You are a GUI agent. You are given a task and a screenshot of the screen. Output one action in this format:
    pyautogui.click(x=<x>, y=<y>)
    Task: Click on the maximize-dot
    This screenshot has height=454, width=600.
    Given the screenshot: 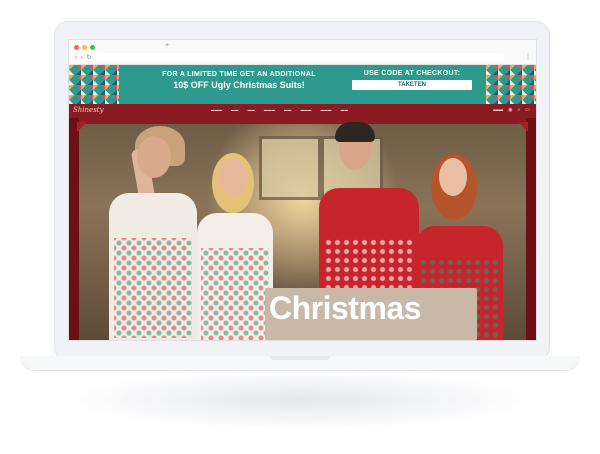 What is the action you would take?
    pyautogui.click(x=92, y=47)
    